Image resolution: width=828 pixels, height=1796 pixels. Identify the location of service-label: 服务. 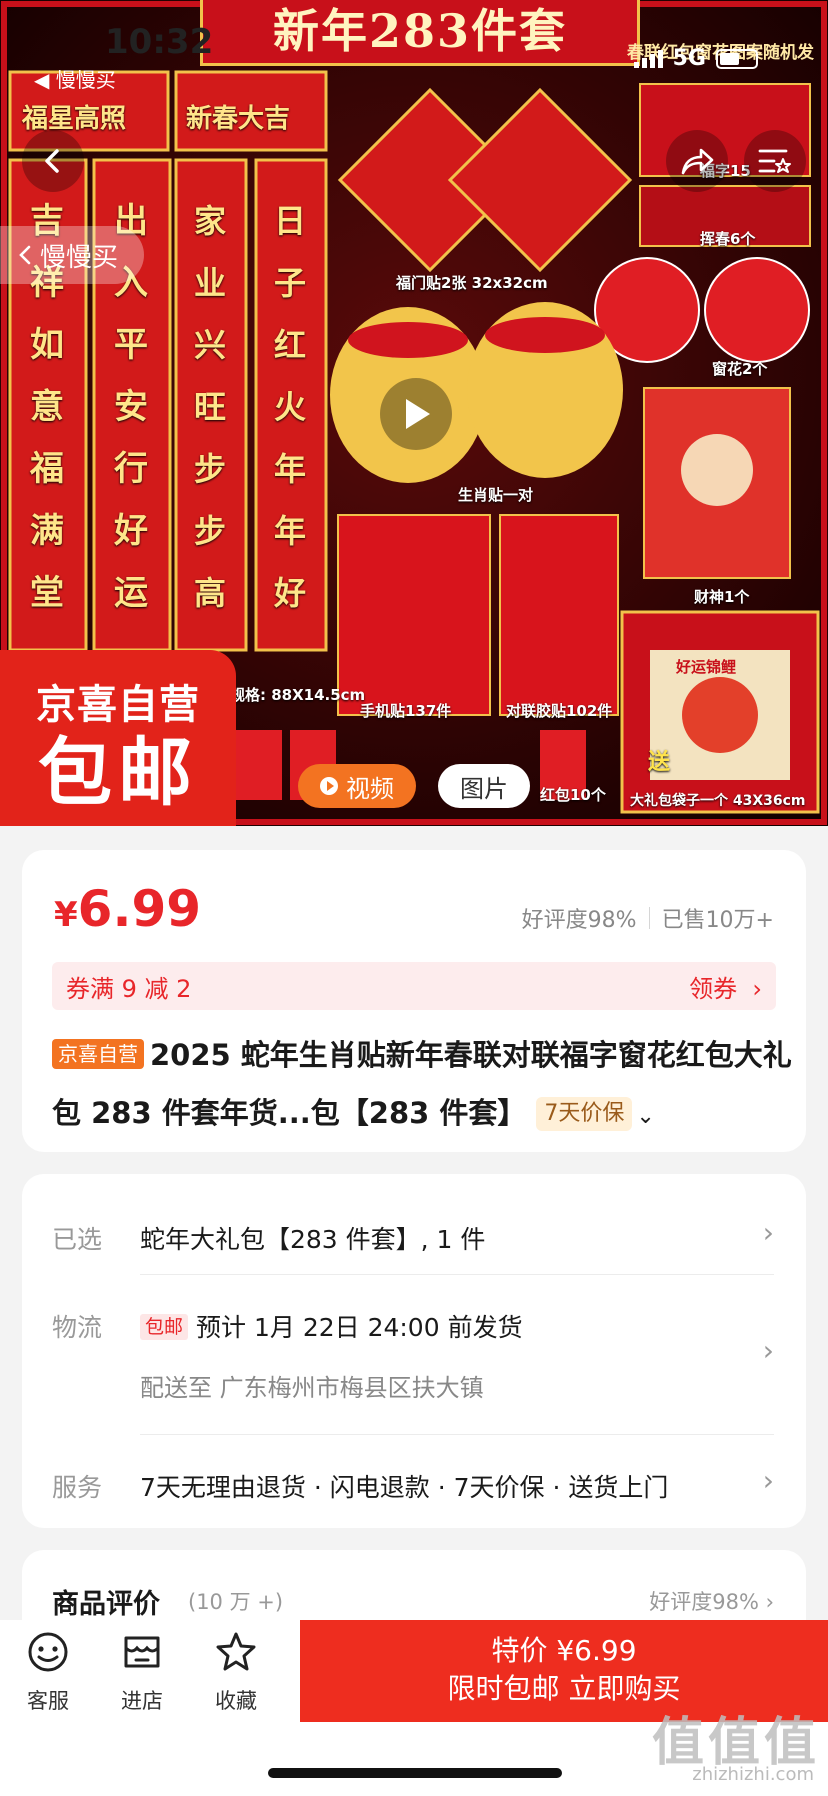
(77, 1487).